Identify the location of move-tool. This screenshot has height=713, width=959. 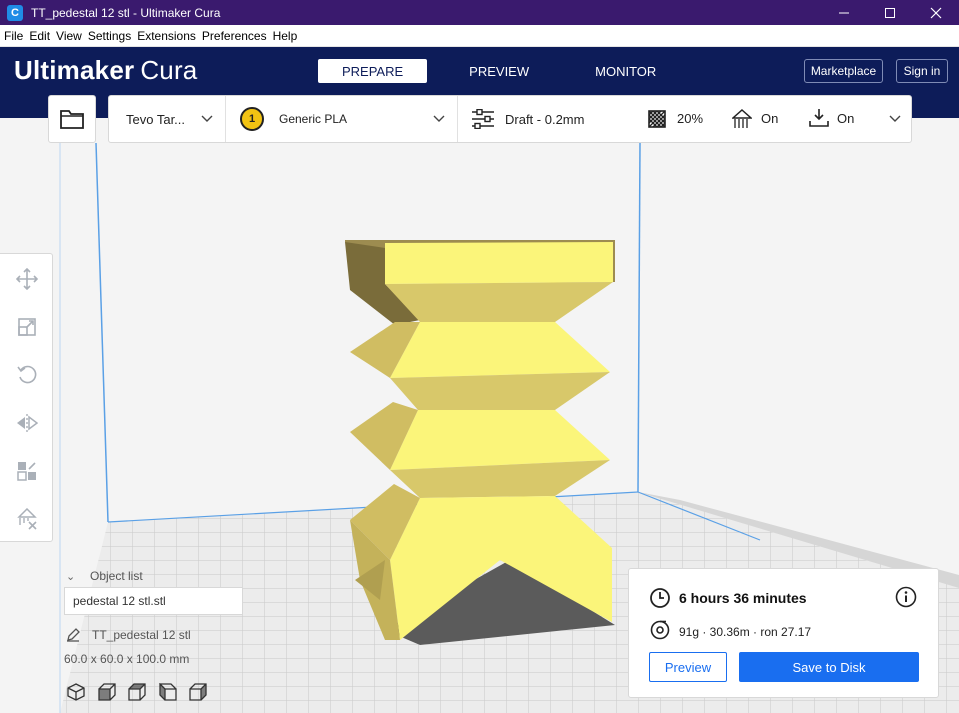
(26, 278).